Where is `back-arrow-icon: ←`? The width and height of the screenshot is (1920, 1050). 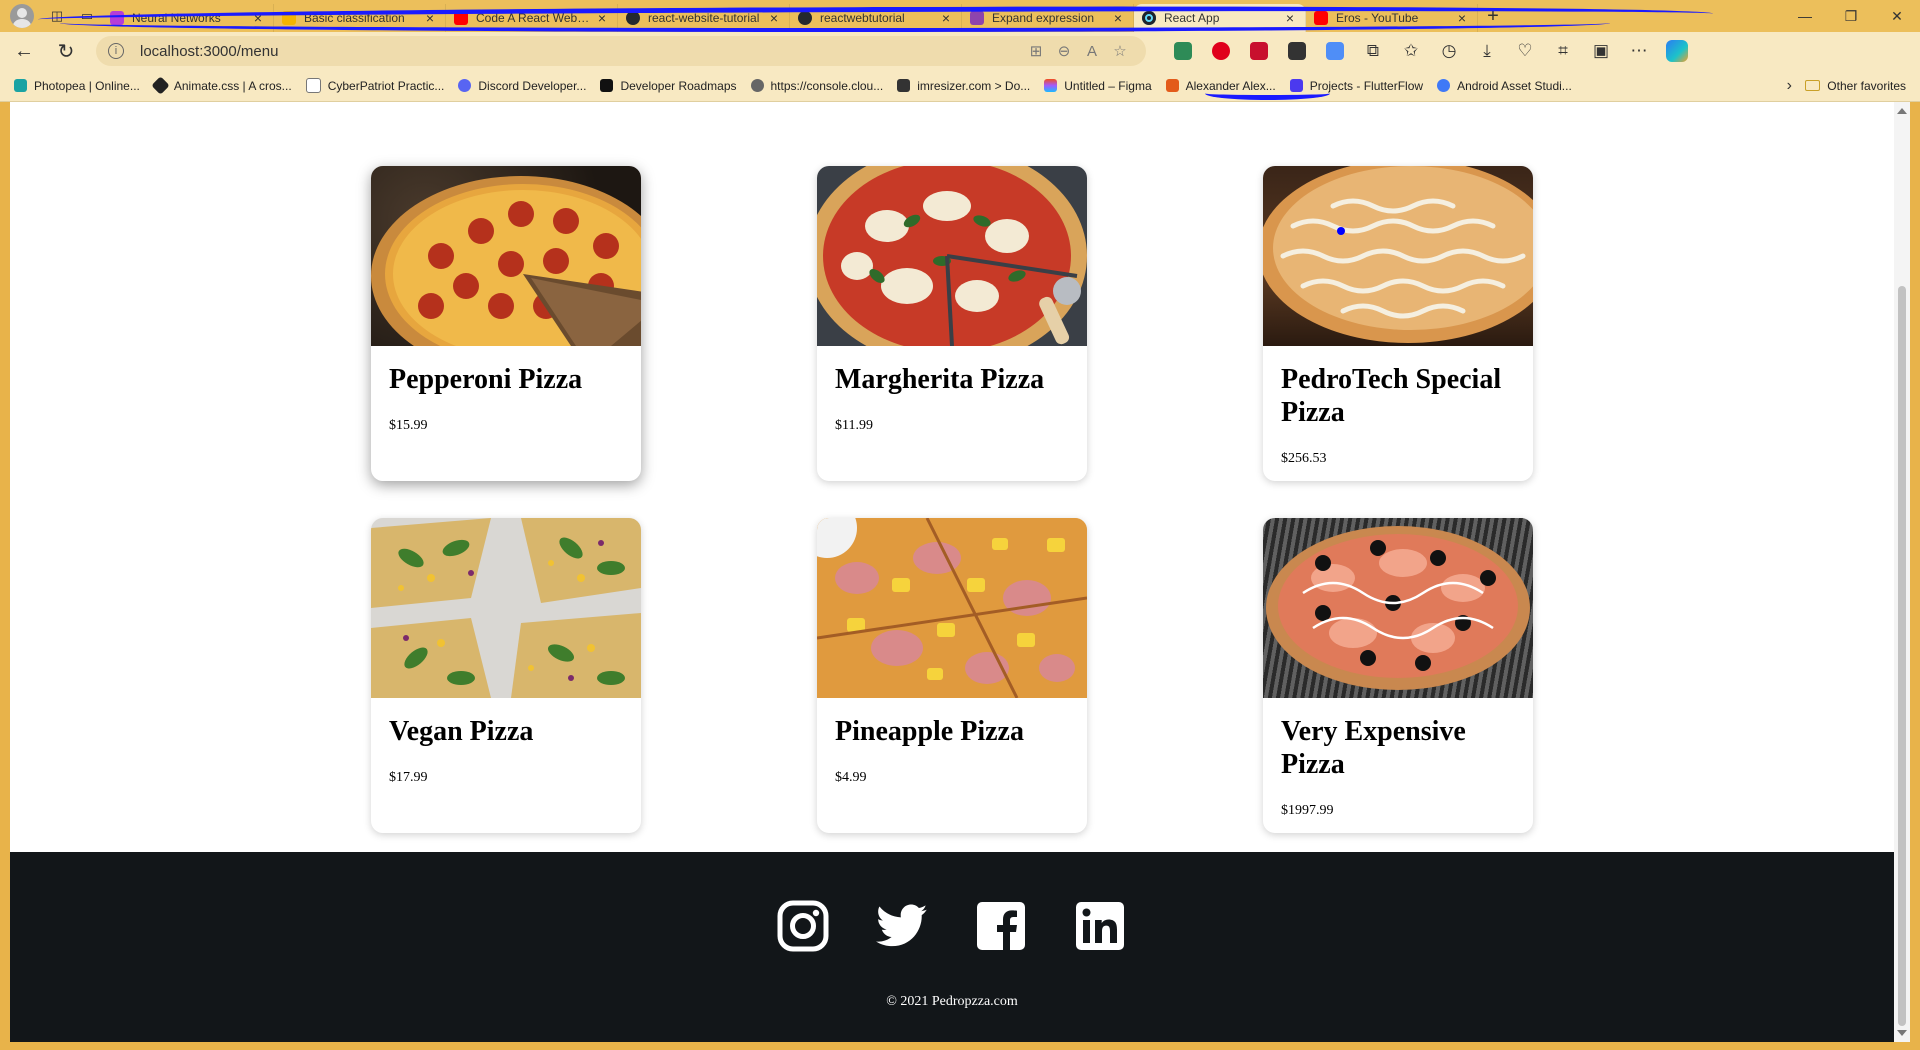 back-arrow-icon: ← is located at coordinates (24, 51).